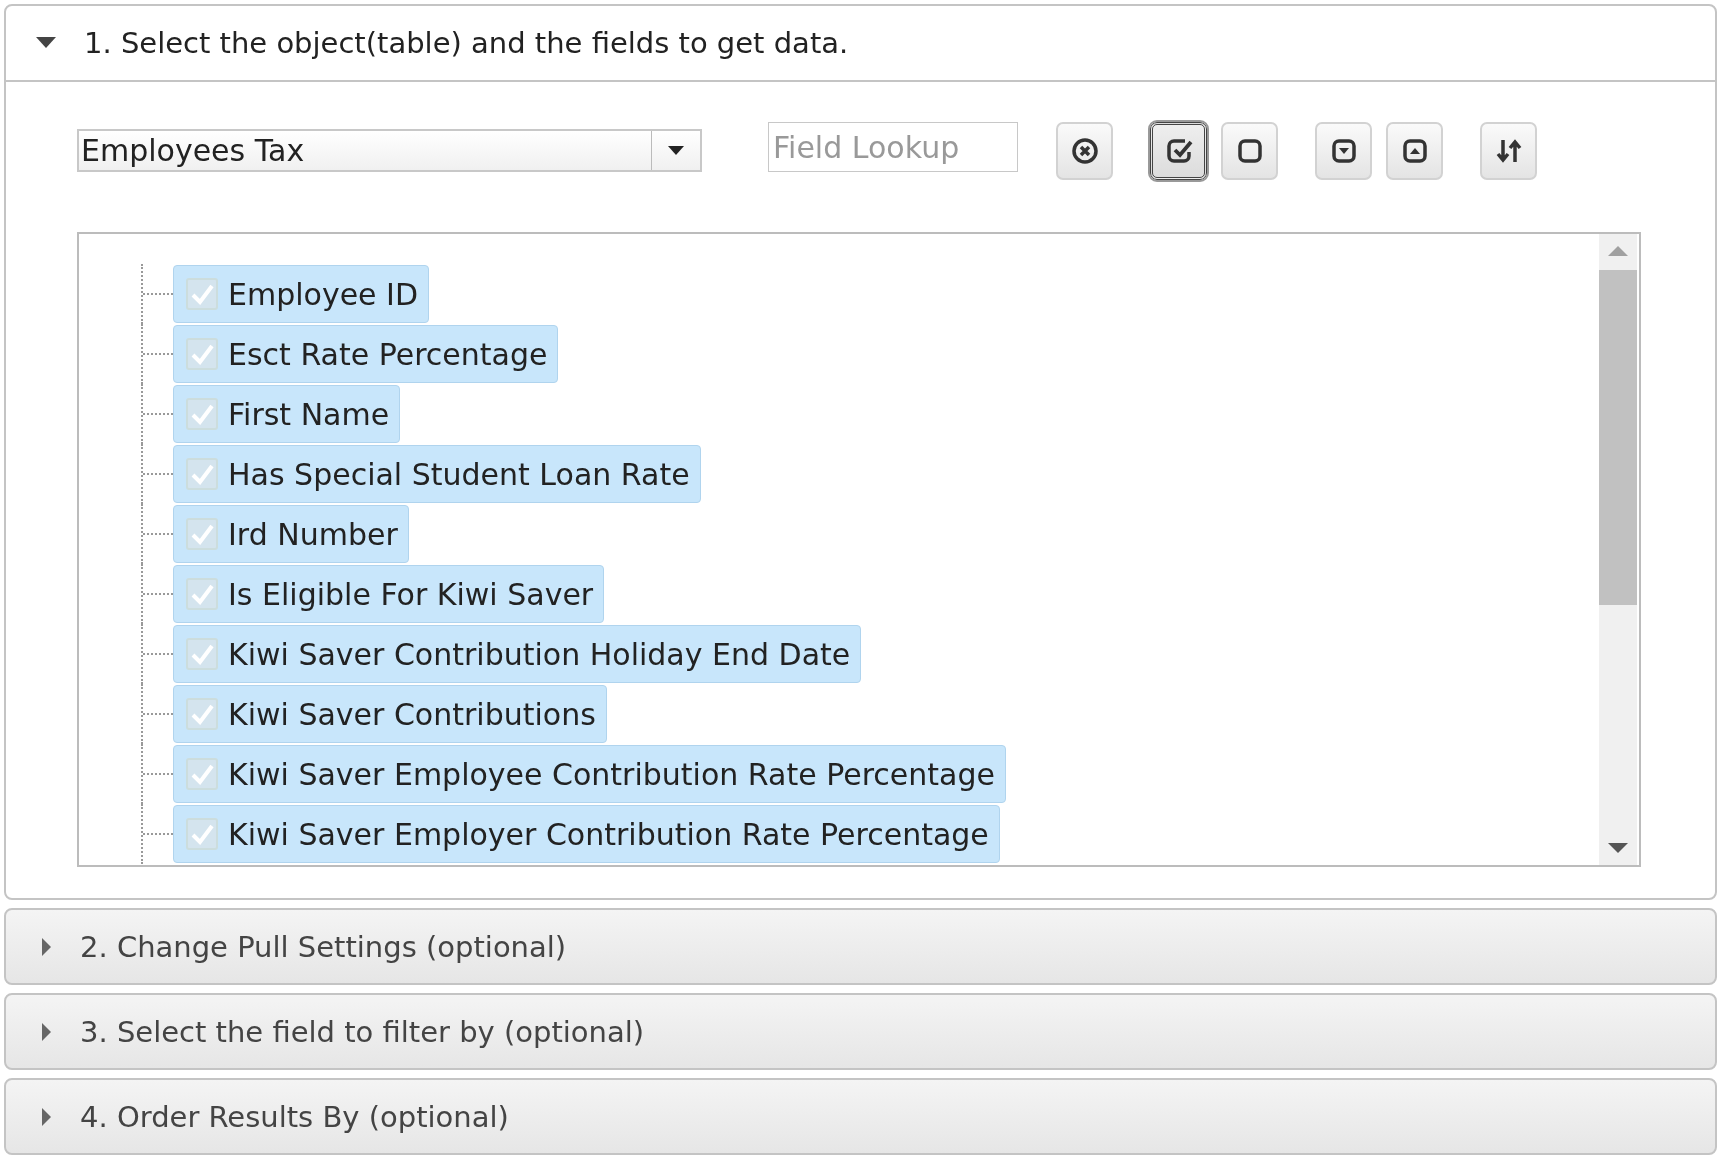 Image resolution: width=1727 pixels, height=1155 pixels. What do you see at coordinates (1618, 848) in the screenshot?
I see `scroll-down-icon` at bounding box center [1618, 848].